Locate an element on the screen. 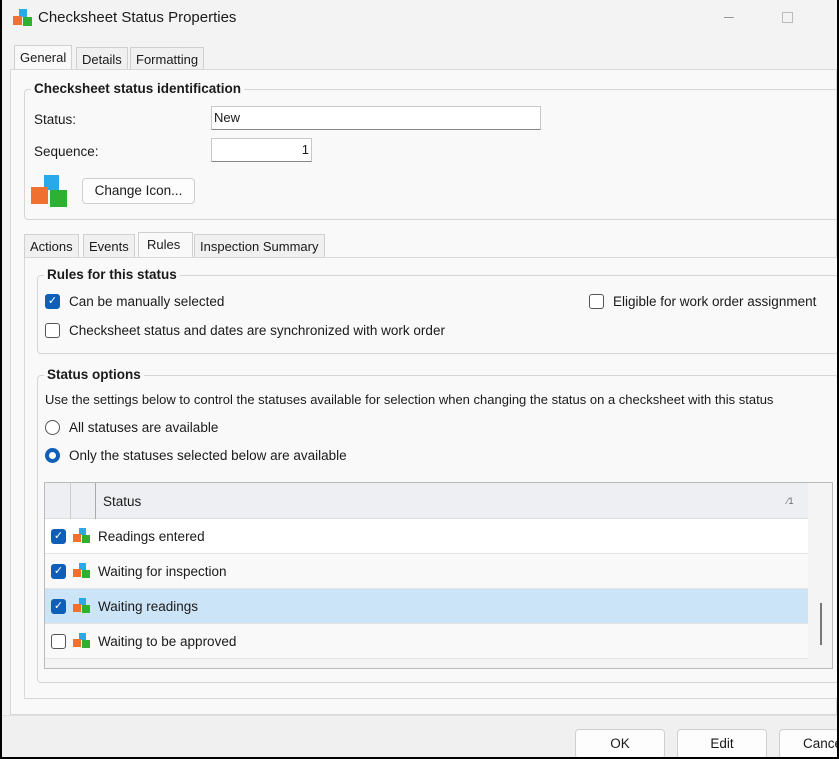  row-label: Waiting to be approved is located at coordinates (167, 641).